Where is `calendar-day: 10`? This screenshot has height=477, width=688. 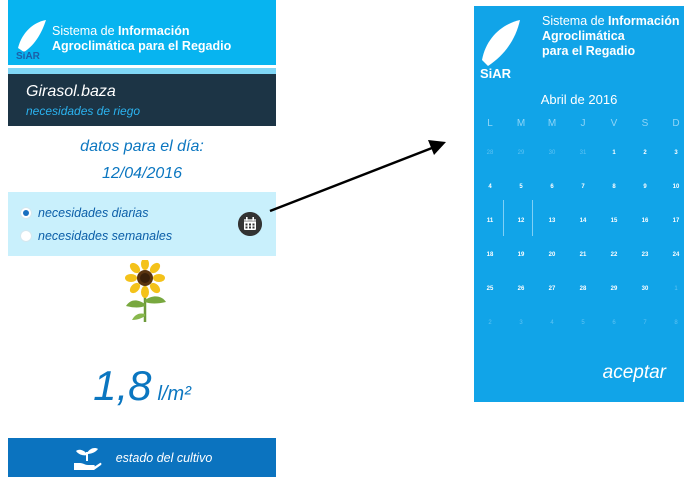 calendar-day: 10 is located at coordinates (672, 187).